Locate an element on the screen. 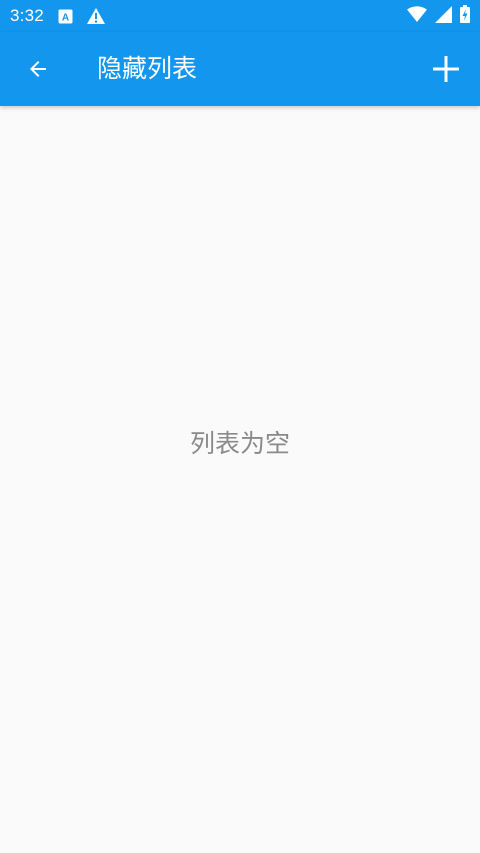 Image resolution: width=480 pixels, height=853 pixels. wifi-icon is located at coordinates (417, 16).